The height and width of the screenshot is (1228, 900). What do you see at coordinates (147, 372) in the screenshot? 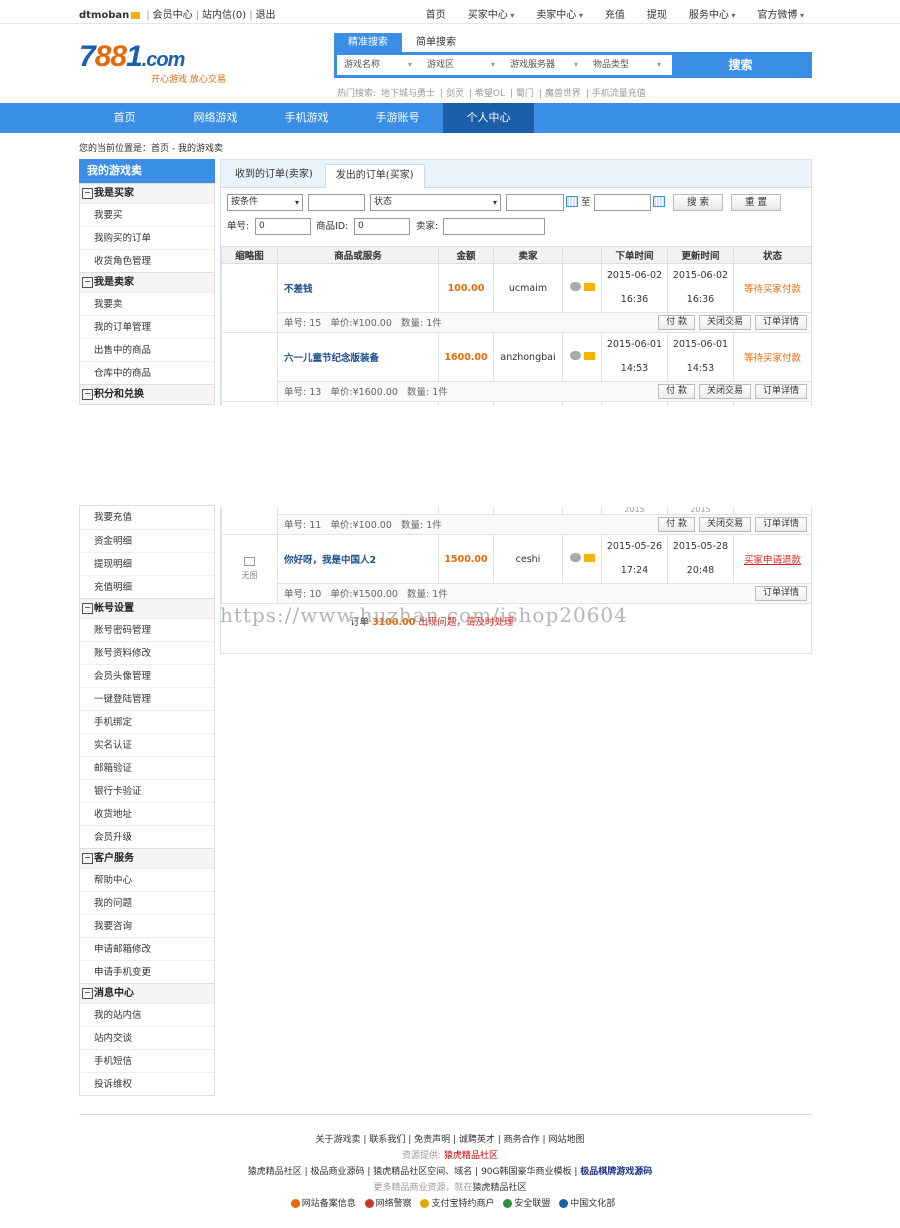
I see `sidebar-item: 仓库中的商品` at bounding box center [147, 372].